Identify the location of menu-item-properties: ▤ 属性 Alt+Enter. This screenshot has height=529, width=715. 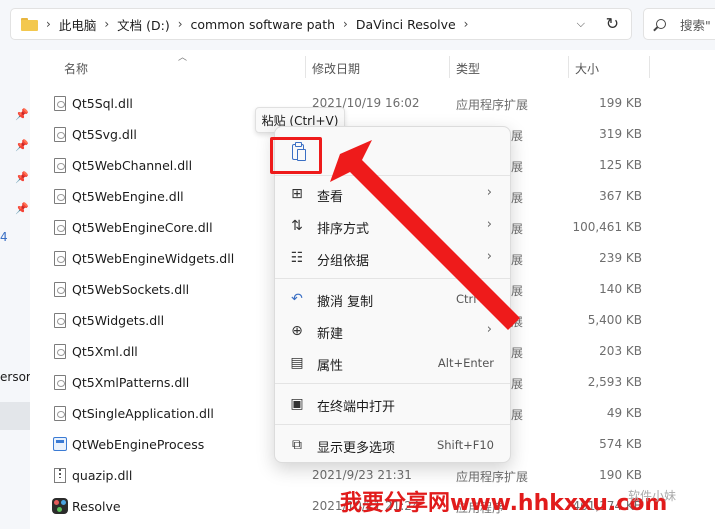
(392, 363).